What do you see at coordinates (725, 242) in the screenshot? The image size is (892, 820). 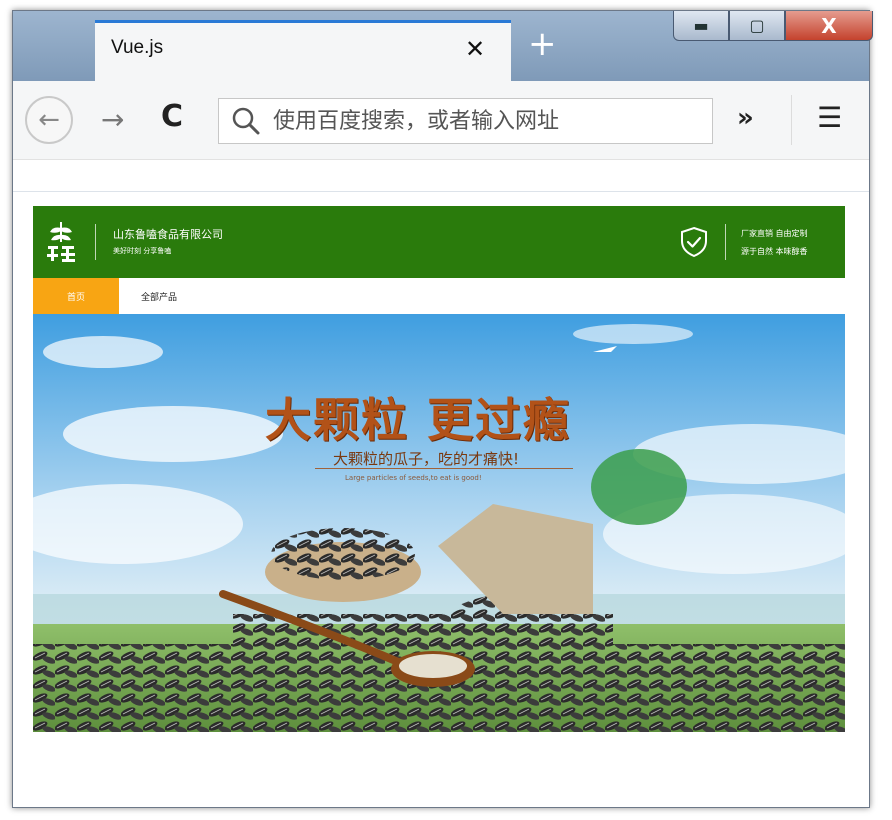 I see `header-divider-right` at bounding box center [725, 242].